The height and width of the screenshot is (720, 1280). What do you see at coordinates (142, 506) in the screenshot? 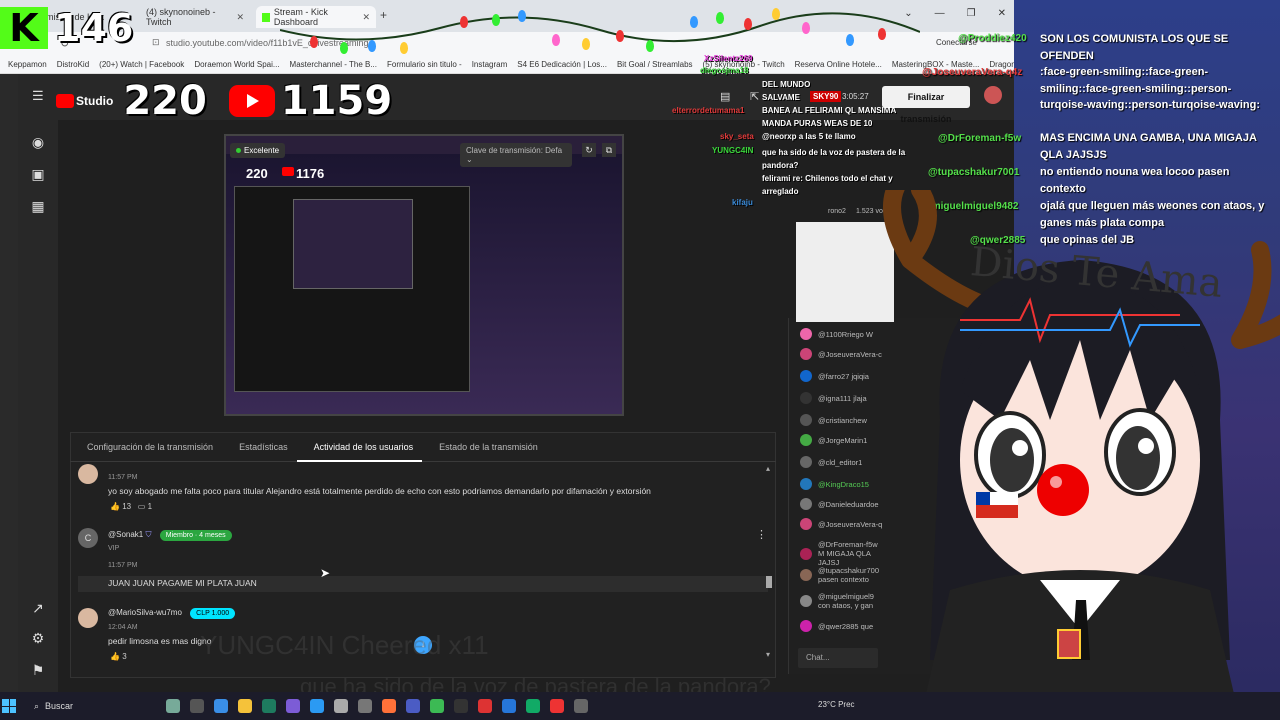
I see `reply-icon: ▭` at bounding box center [142, 506].